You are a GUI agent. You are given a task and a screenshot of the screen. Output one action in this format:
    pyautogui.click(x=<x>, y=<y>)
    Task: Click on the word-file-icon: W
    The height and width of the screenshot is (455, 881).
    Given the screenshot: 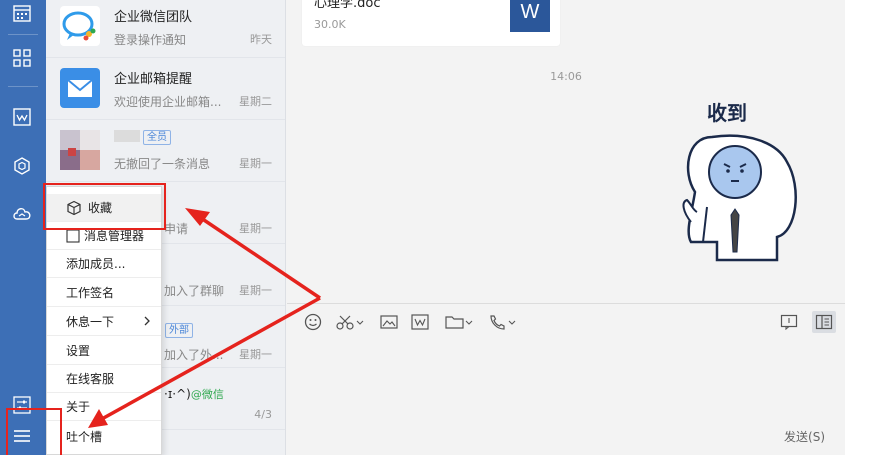 What is the action you would take?
    pyautogui.click(x=530, y=16)
    